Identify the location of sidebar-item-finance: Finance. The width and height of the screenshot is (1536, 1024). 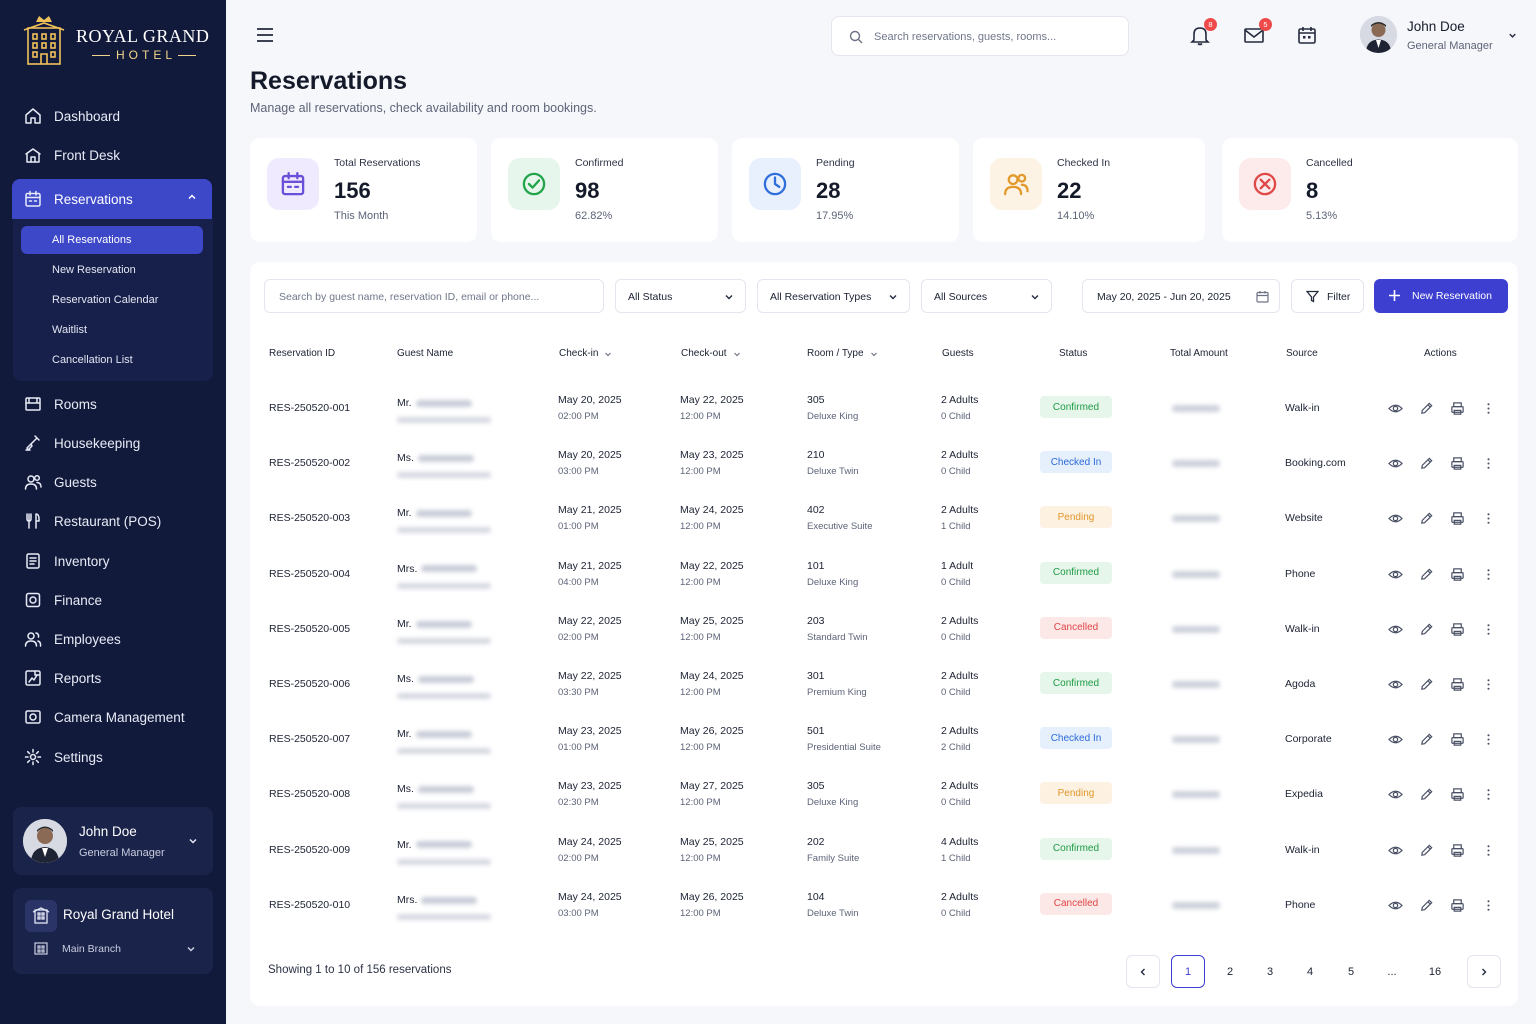
(112, 600).